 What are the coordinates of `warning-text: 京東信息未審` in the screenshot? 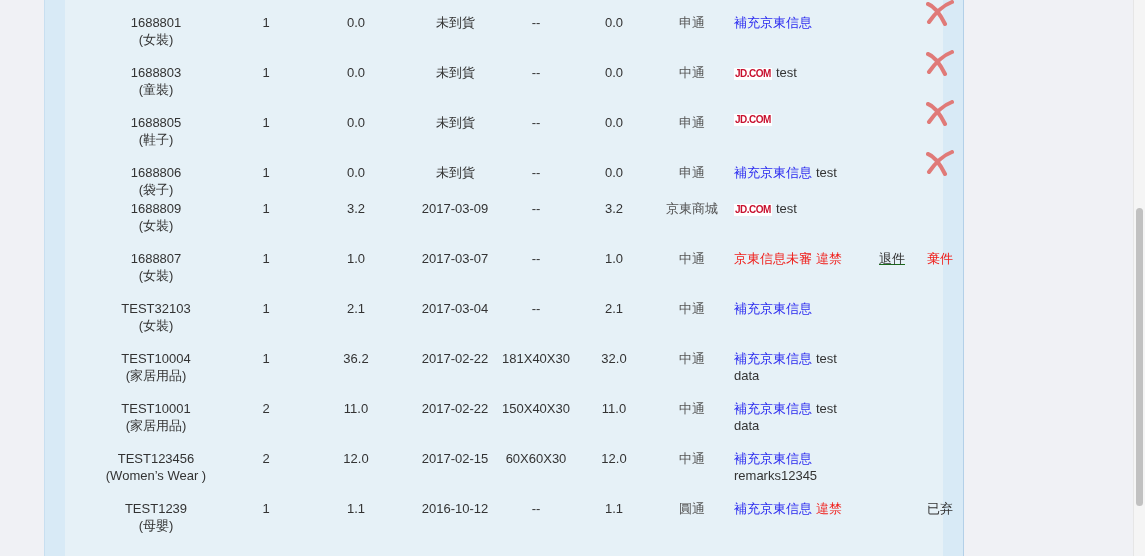 It's located at (773, 258).